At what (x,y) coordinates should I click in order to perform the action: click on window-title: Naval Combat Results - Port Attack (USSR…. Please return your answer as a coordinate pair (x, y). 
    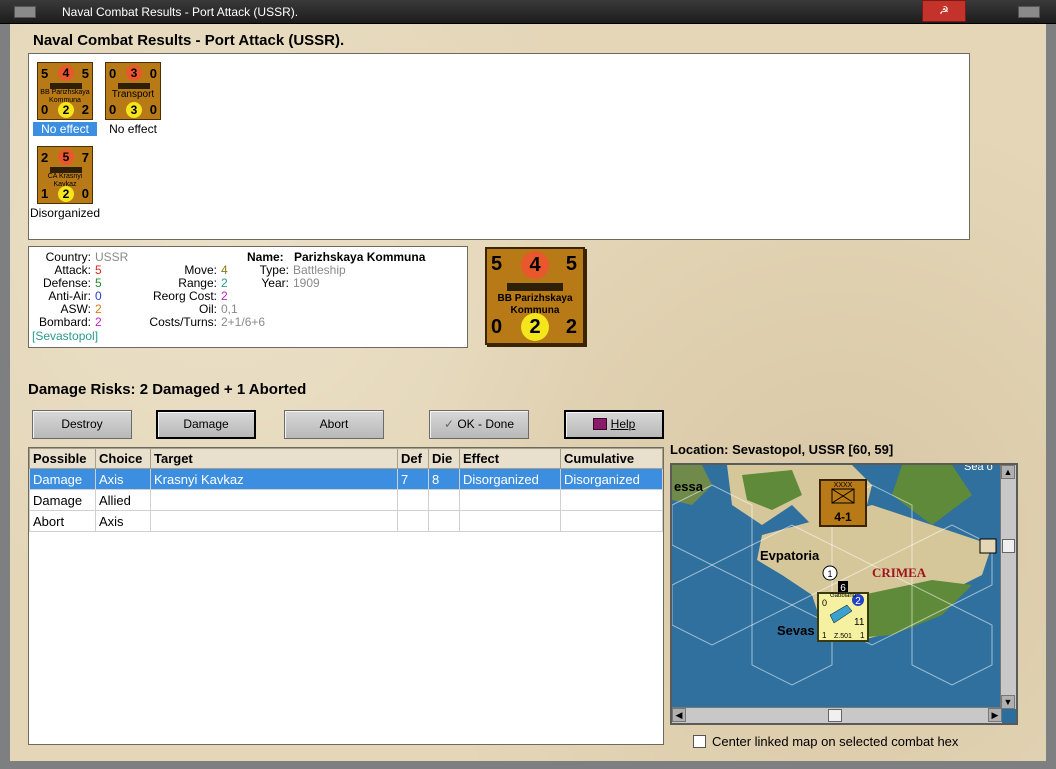
    Looking at the image, I should click on (180, 12).